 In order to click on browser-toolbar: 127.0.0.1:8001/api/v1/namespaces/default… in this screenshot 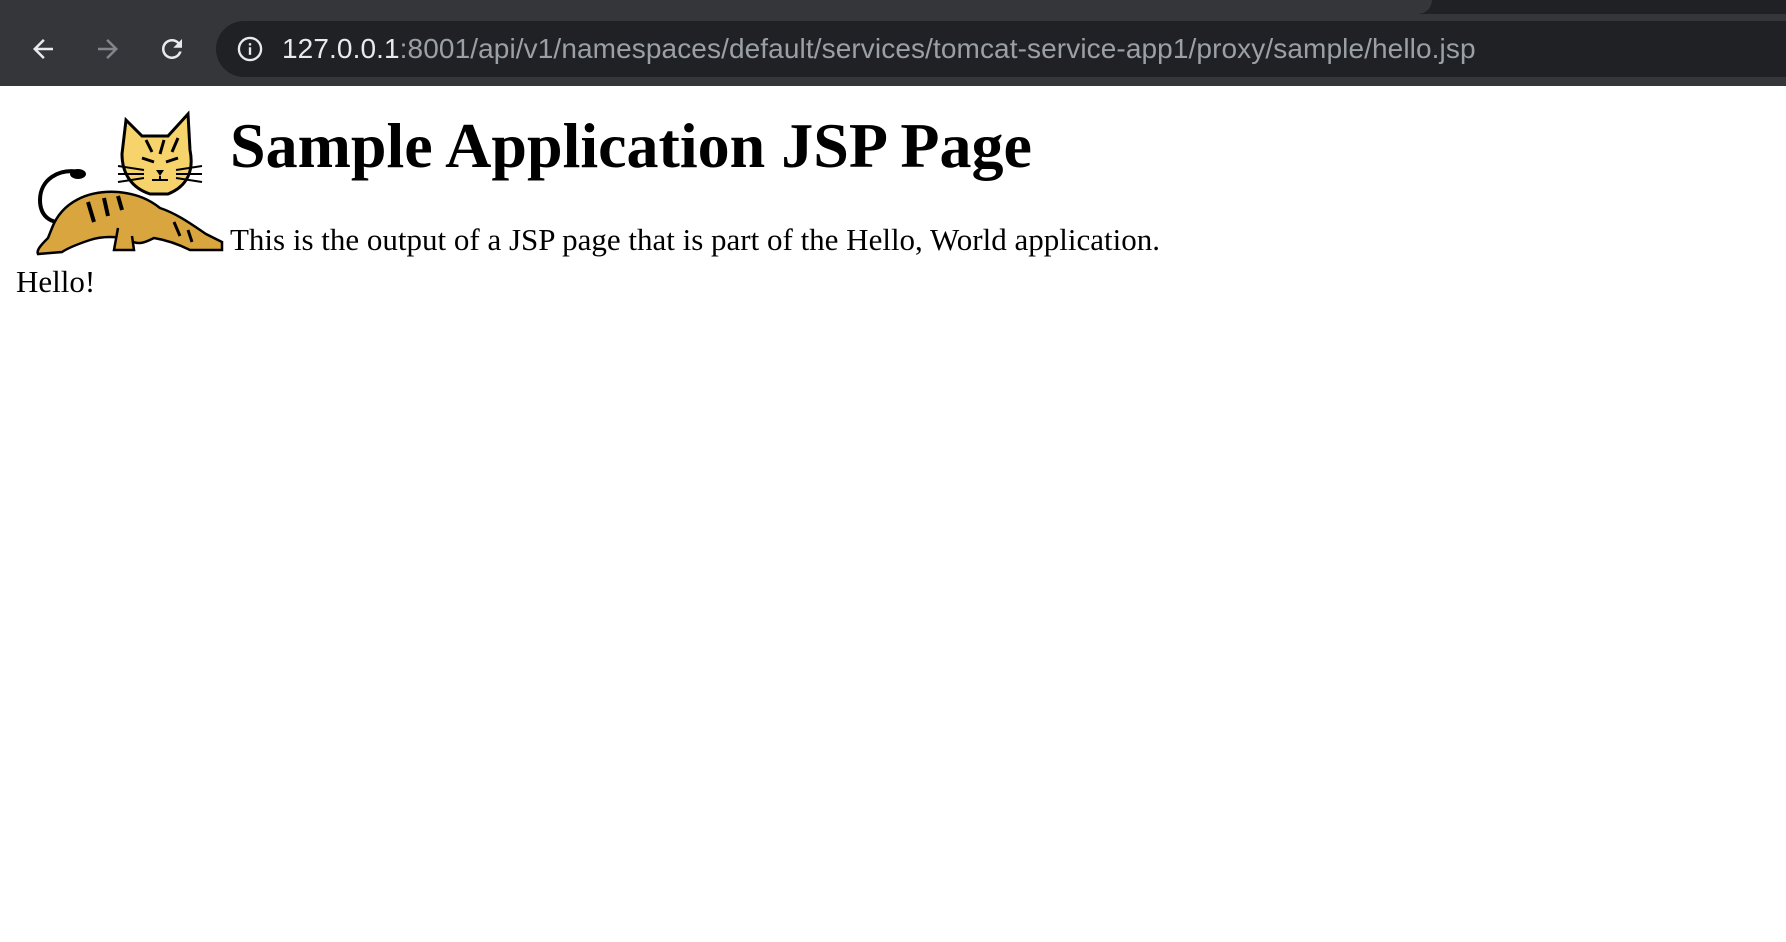, I will do `click(893, 43)`.